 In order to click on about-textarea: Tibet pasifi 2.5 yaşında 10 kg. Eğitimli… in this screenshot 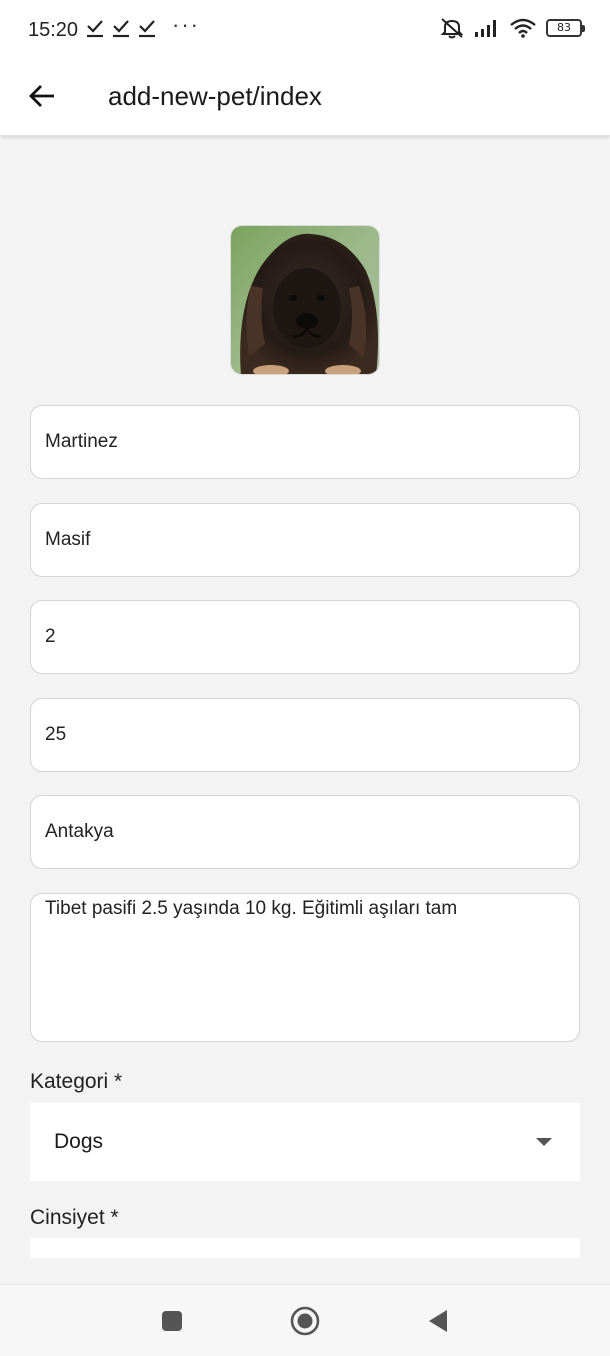, I will do `click(305, 967)`.